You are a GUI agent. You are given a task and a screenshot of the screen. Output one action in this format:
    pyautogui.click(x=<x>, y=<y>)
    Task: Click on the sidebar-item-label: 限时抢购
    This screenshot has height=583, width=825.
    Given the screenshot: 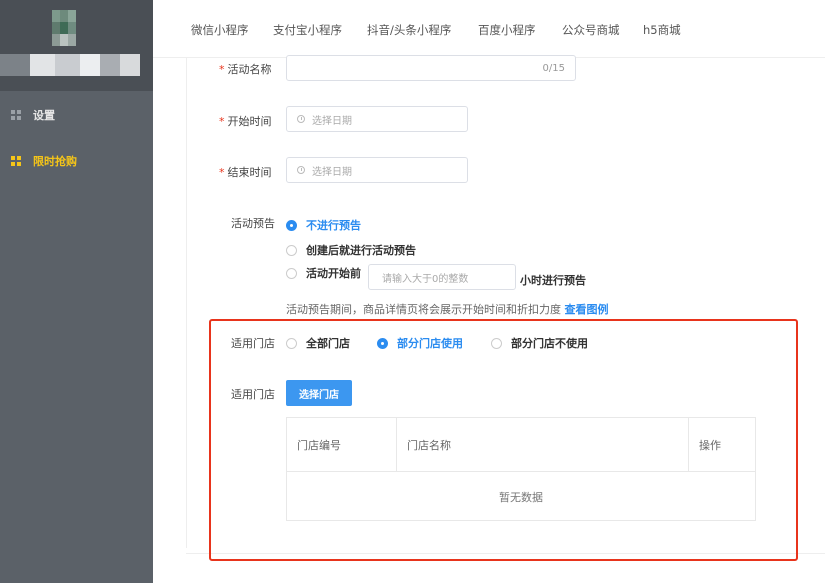 What is the action you would take?
    pyautogui.click(x=55, y=161)
    